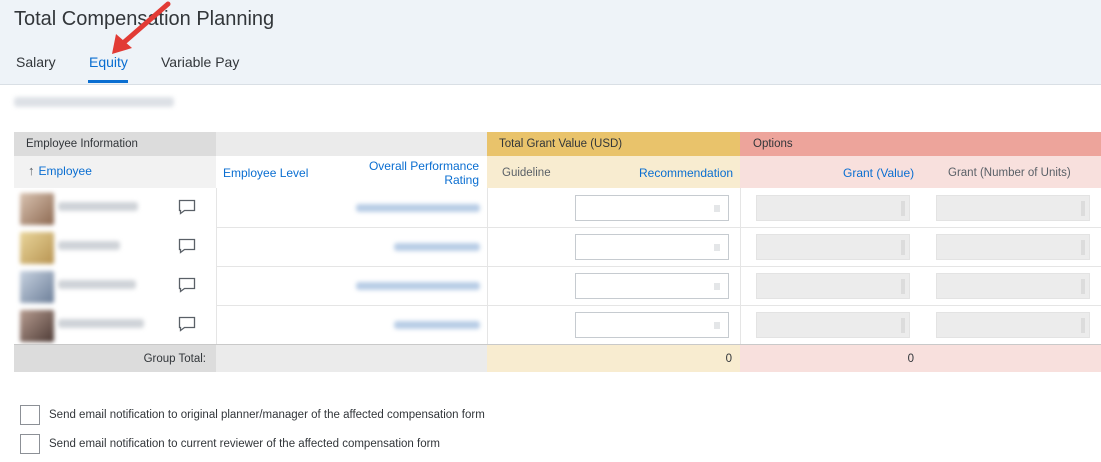  What do you see at coordinates (561, 144) in the screenshot?
I see `total-grant-value-heading: Total Grant Value (USD)` at bounding box center [561, 144].